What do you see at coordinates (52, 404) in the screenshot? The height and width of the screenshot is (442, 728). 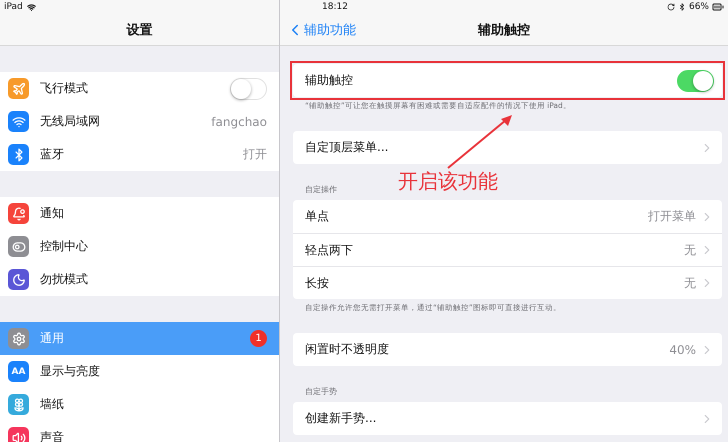 I see `item-label: 墙纸` at bounding box center [52, 404].